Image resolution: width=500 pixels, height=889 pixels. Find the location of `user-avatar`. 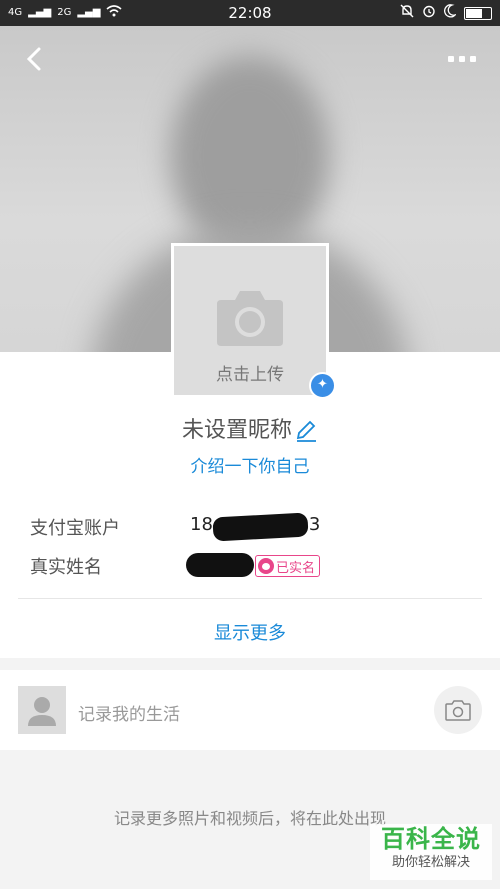

user-avatar is located at coordinates (42, 710).